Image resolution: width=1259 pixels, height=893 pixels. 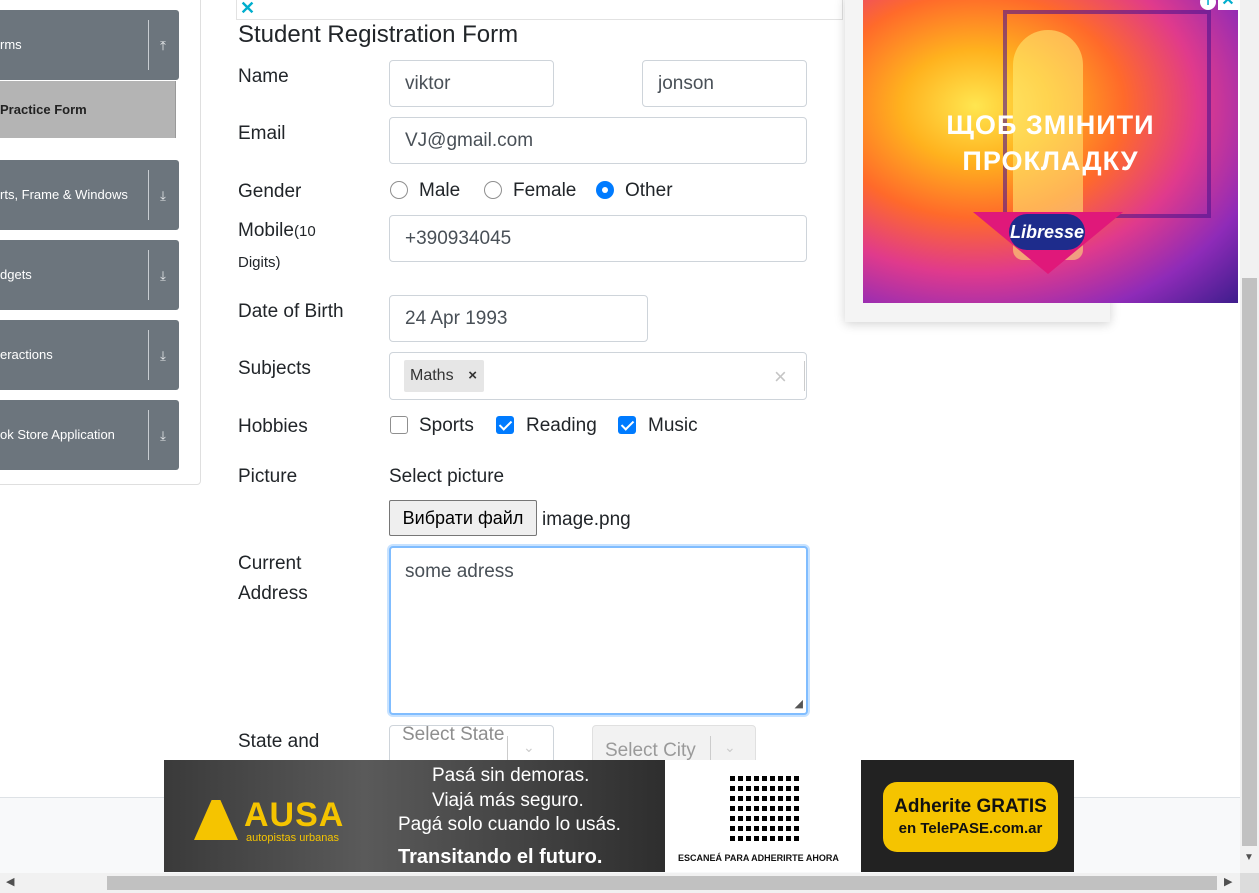 I want to click on resize-handle-icon: ◢, so click(x=799, y=703).